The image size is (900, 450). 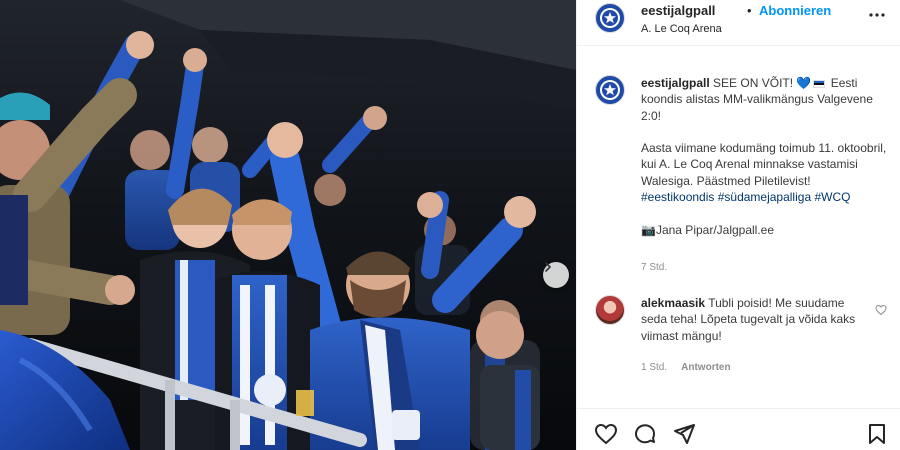 I want to click on caption-avatar, so click(x=610, y=90).